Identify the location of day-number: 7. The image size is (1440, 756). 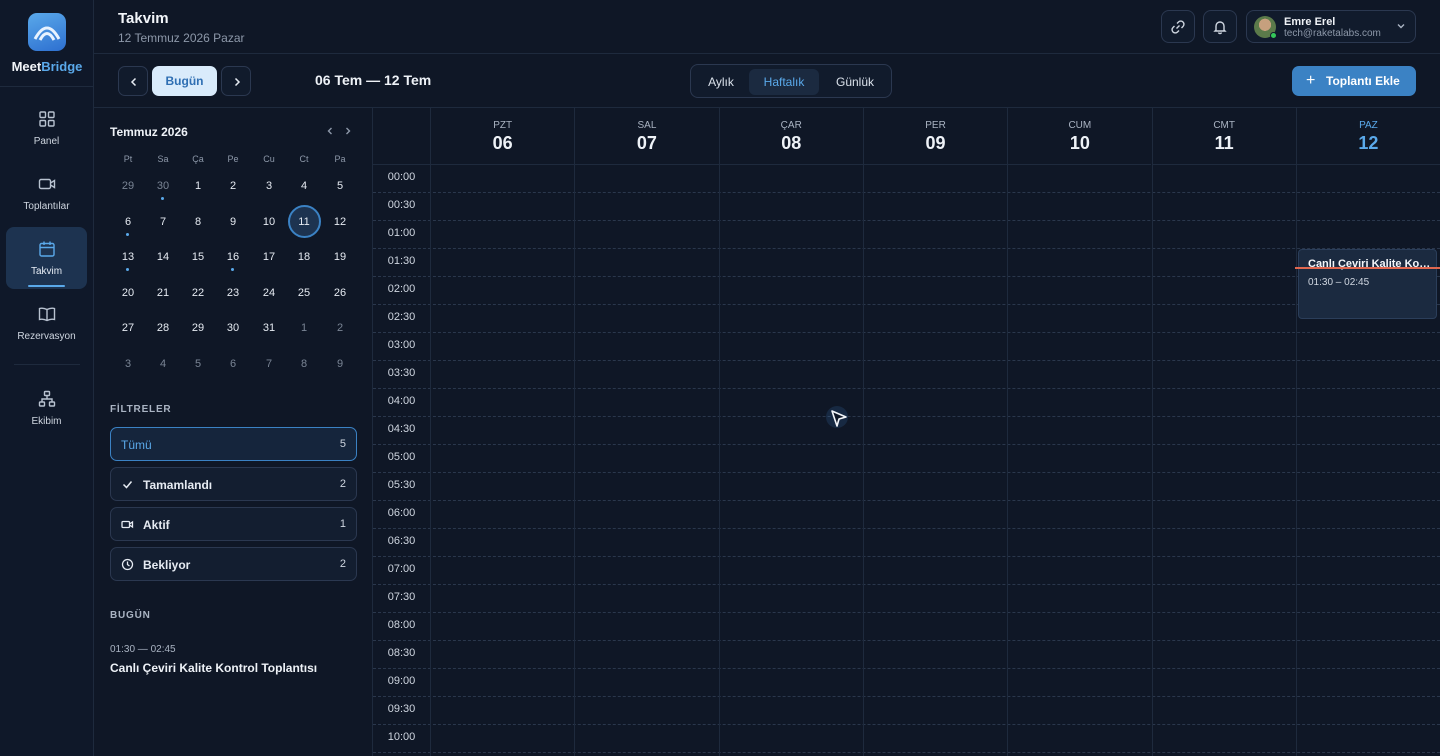
(269, 363).